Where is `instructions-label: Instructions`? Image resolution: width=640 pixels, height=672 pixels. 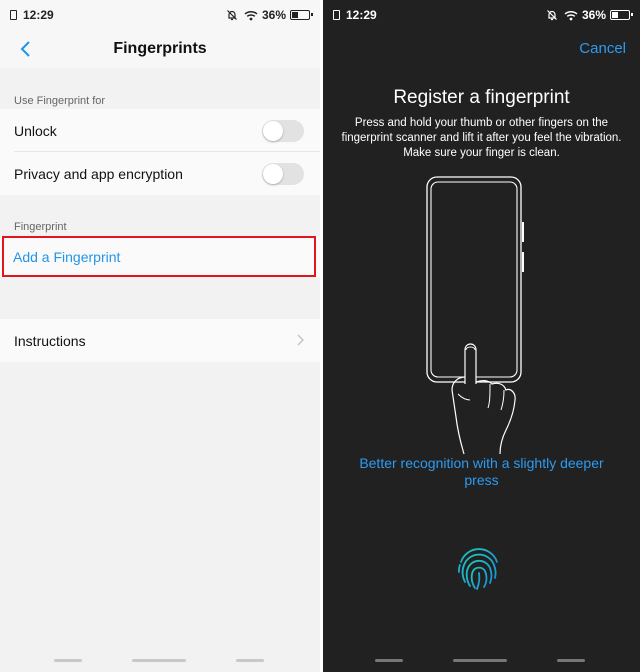
instructions-label: Instructions is located at coordinates (50, 340).